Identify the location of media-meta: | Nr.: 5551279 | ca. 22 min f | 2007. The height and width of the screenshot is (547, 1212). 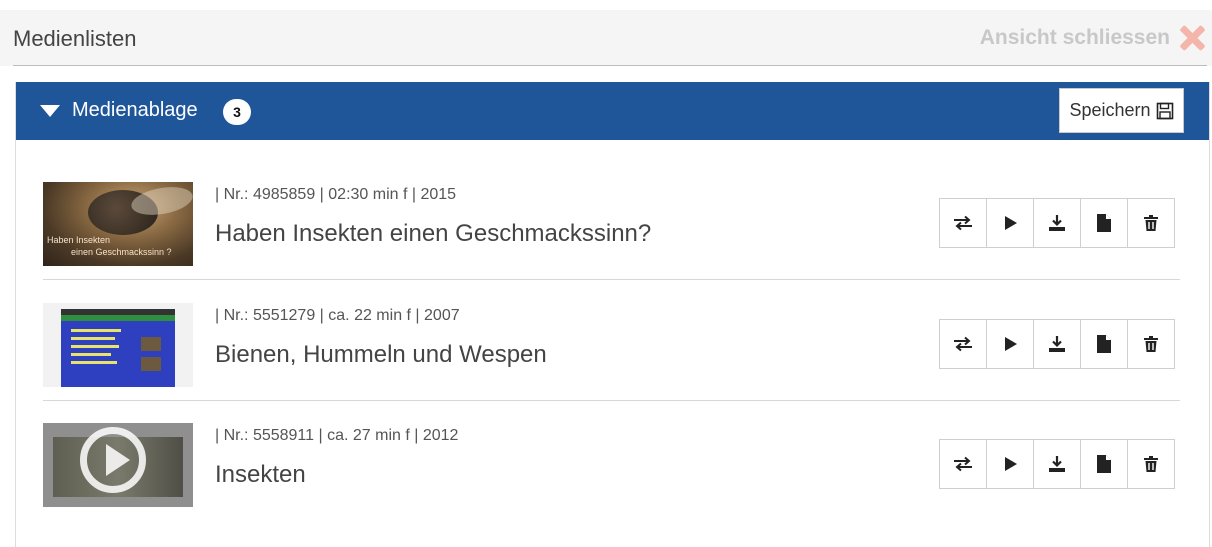
(337, 315).